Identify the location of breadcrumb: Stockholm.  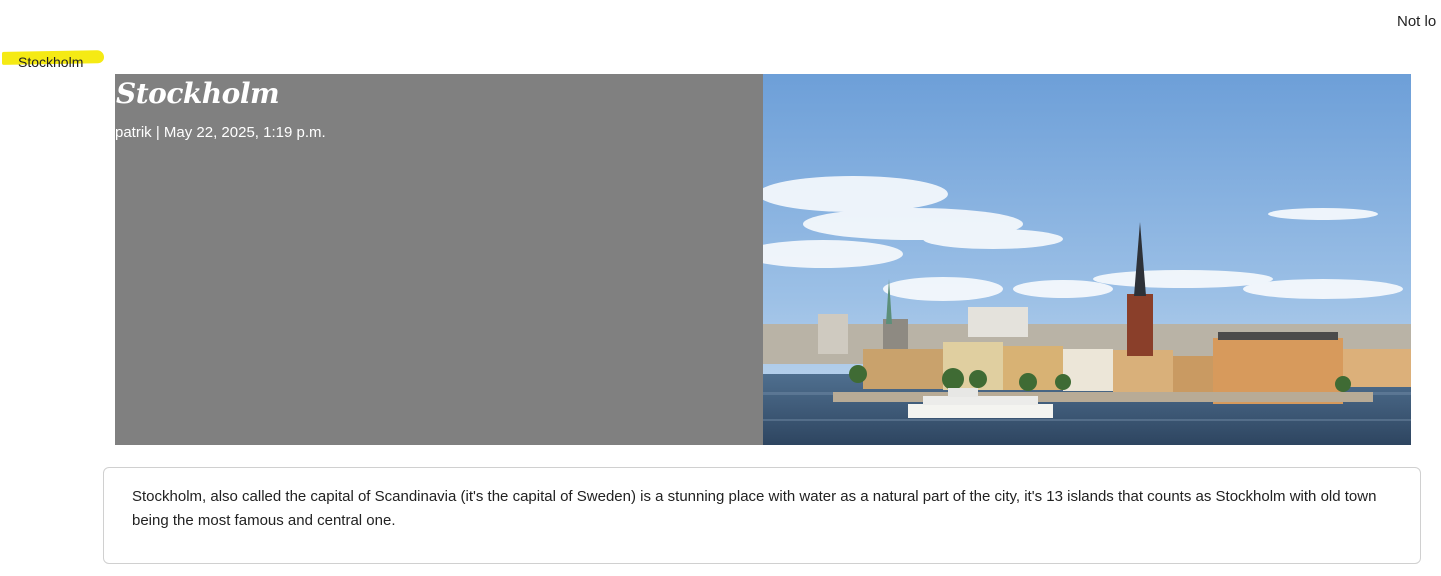
(53, 58).